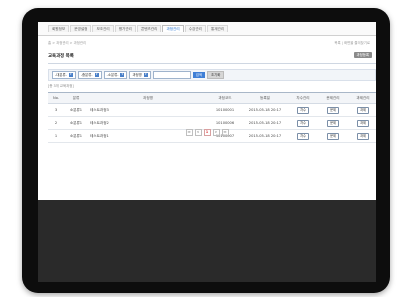 The image size is (397, 297). I want to click on category-medium-select: -중분류- ▾, so click(89, 75).